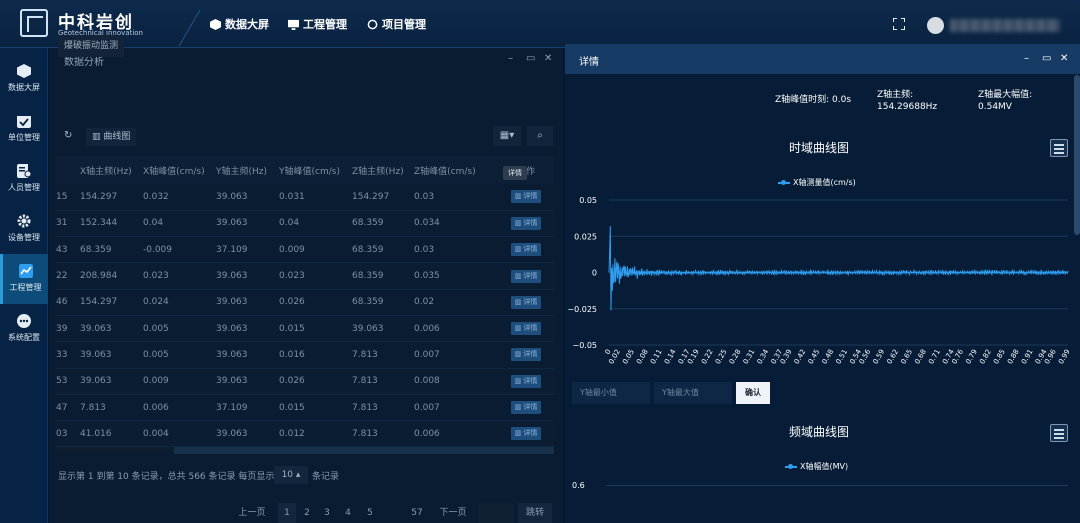  Describe the element at coordinates (315, 170) in the screenshot. I see `column-header: Y轴峰值(cm/s)` at that location.